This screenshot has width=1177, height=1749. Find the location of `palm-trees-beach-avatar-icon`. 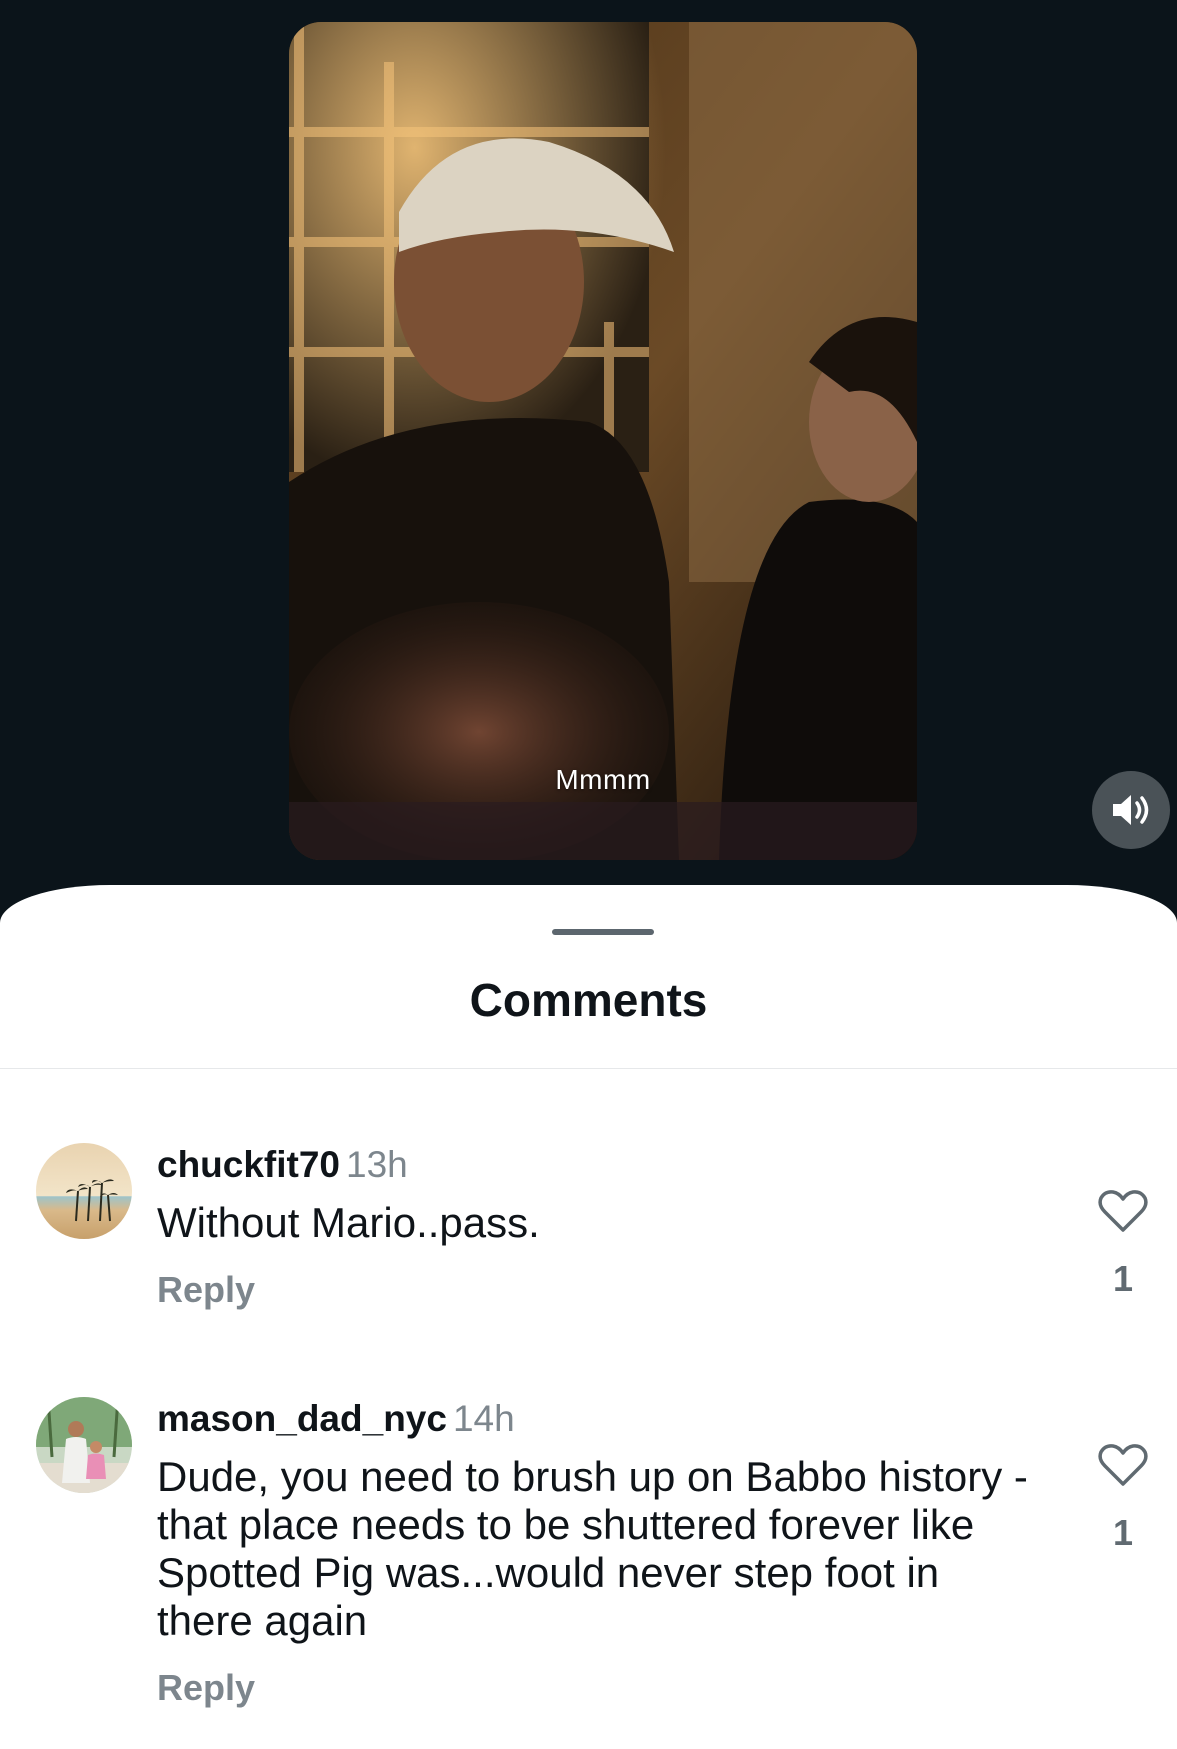

palm-trees-beach-avatar-icon is located at coordinates (84, 1191).